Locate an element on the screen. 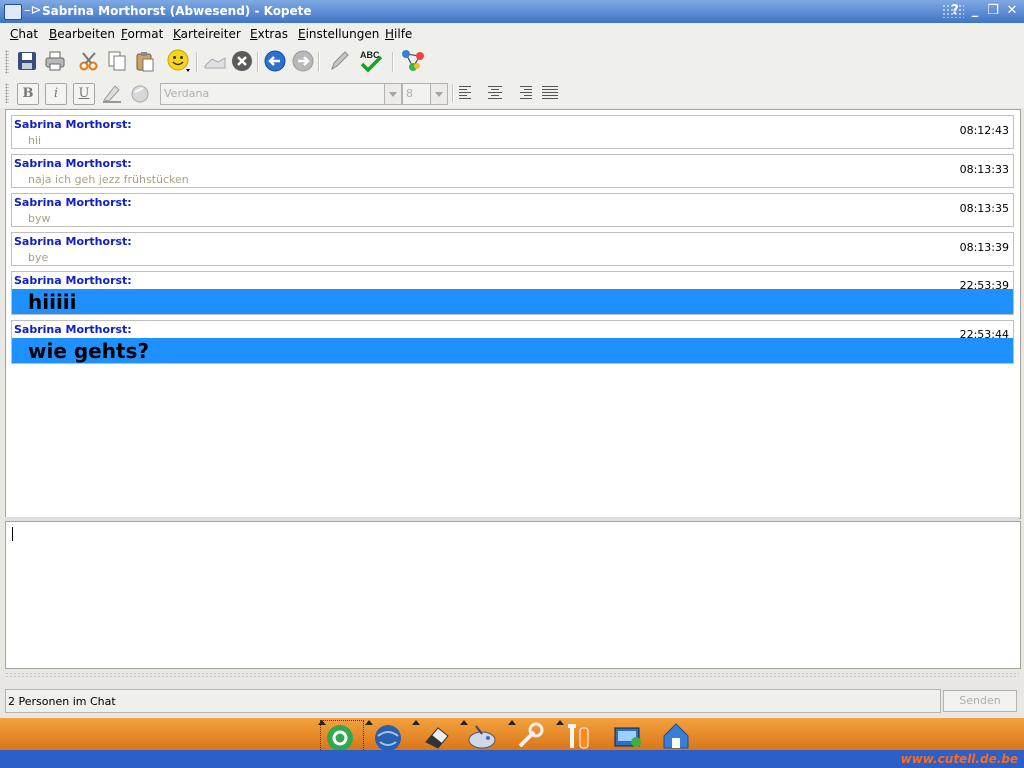  menu-karteireiter: Karteireiter is located at coordinates (207, 34).